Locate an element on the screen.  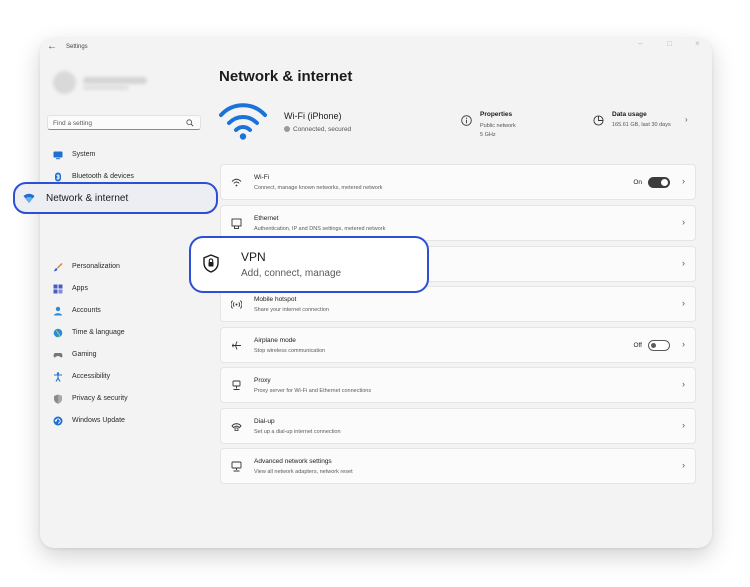
title-bar: ← Settings – □ × is located at coordinates (376, 48).